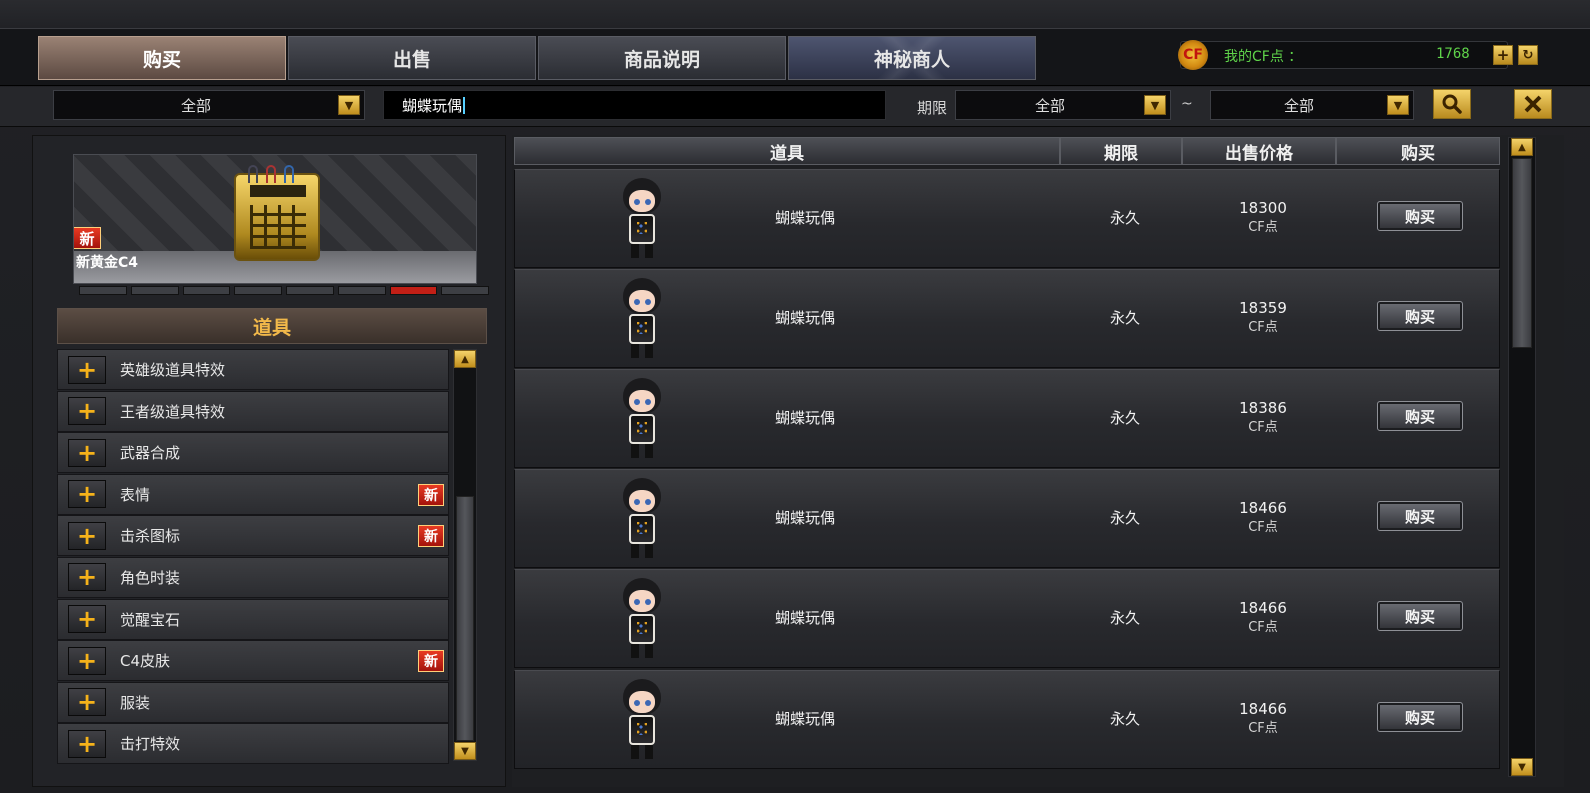 The width and height of the screenshot is (1590, 793). I want to click on refresh-cf-button: ↻, so click(1528, 55).